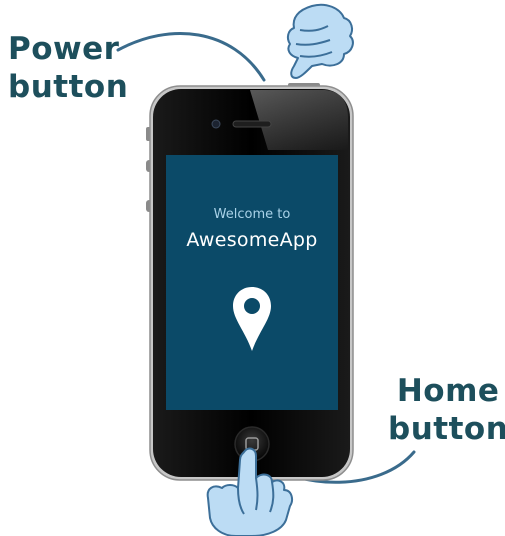  Describe the element at coordinates (320, 41) in the screenshot. I see `hand-pointer-icon` at that location.